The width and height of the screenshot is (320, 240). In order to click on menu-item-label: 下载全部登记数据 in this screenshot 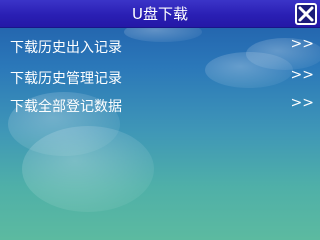, I will do `click(66, 107)`.